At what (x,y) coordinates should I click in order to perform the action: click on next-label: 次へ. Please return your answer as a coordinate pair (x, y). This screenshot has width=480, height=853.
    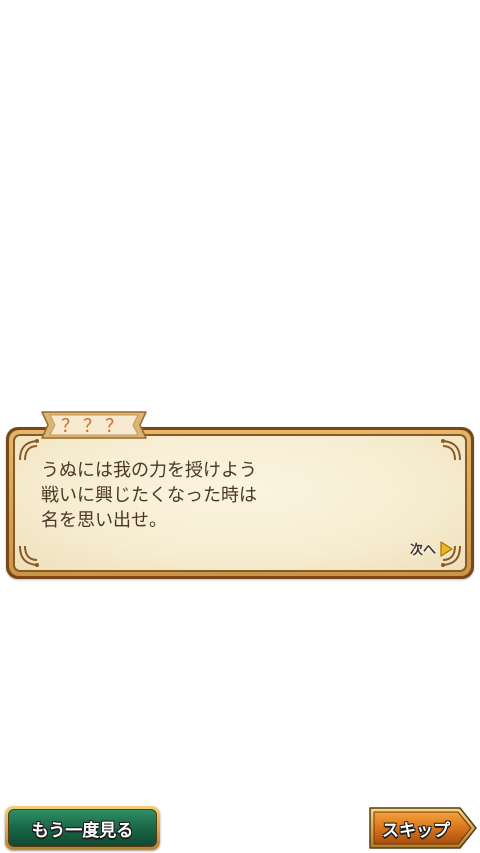
    Looking at the image, I should click on (422, 550).